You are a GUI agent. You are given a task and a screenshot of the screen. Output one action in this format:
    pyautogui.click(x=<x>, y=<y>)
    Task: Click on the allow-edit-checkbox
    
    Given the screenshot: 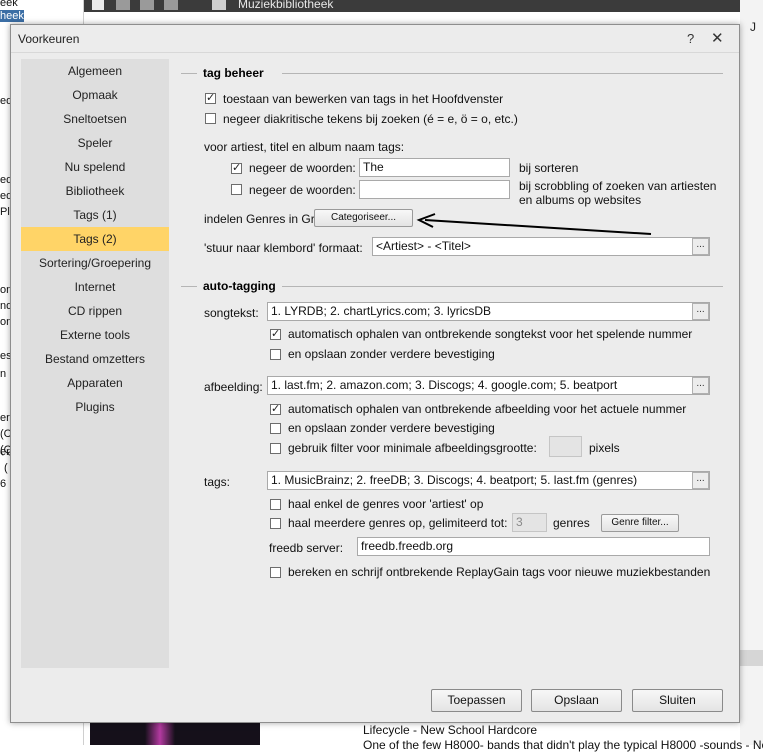 What is the action you would take?
    pyautogui.click(x=210, y=97)
    